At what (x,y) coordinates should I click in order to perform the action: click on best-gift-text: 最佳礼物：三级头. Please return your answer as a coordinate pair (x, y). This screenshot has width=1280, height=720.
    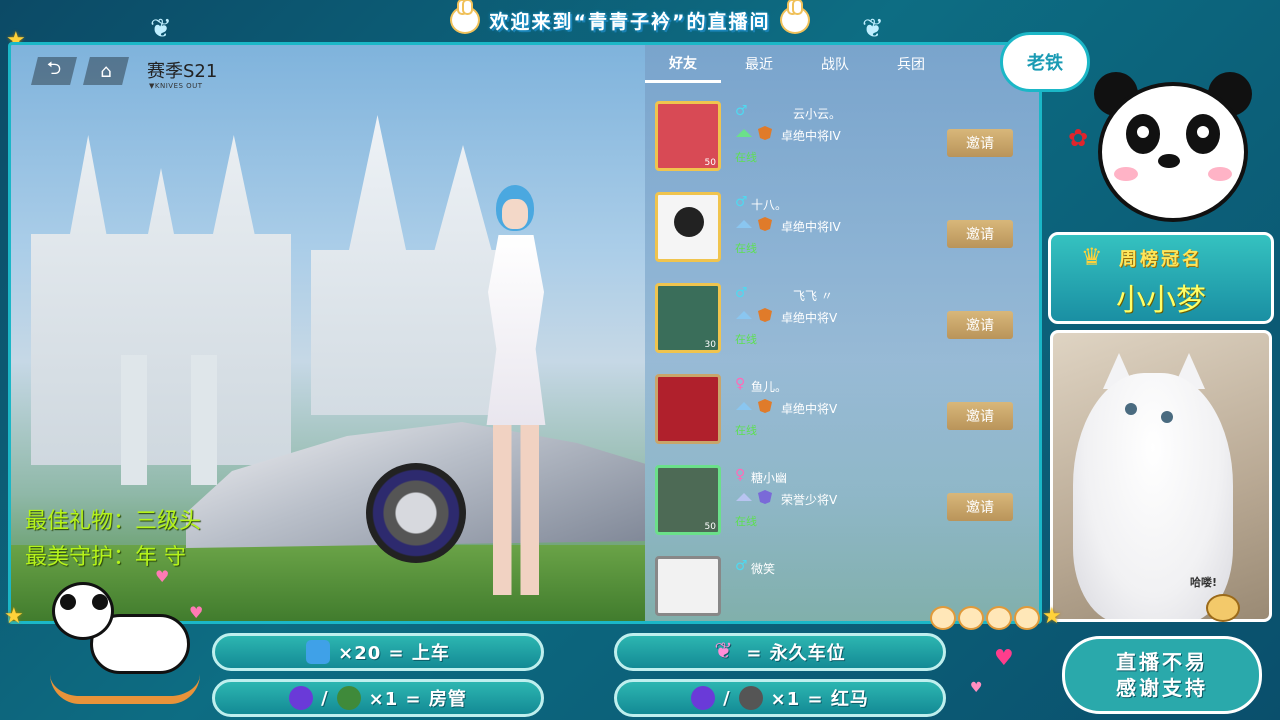
    Looking at the image, I should click on (113, 521).